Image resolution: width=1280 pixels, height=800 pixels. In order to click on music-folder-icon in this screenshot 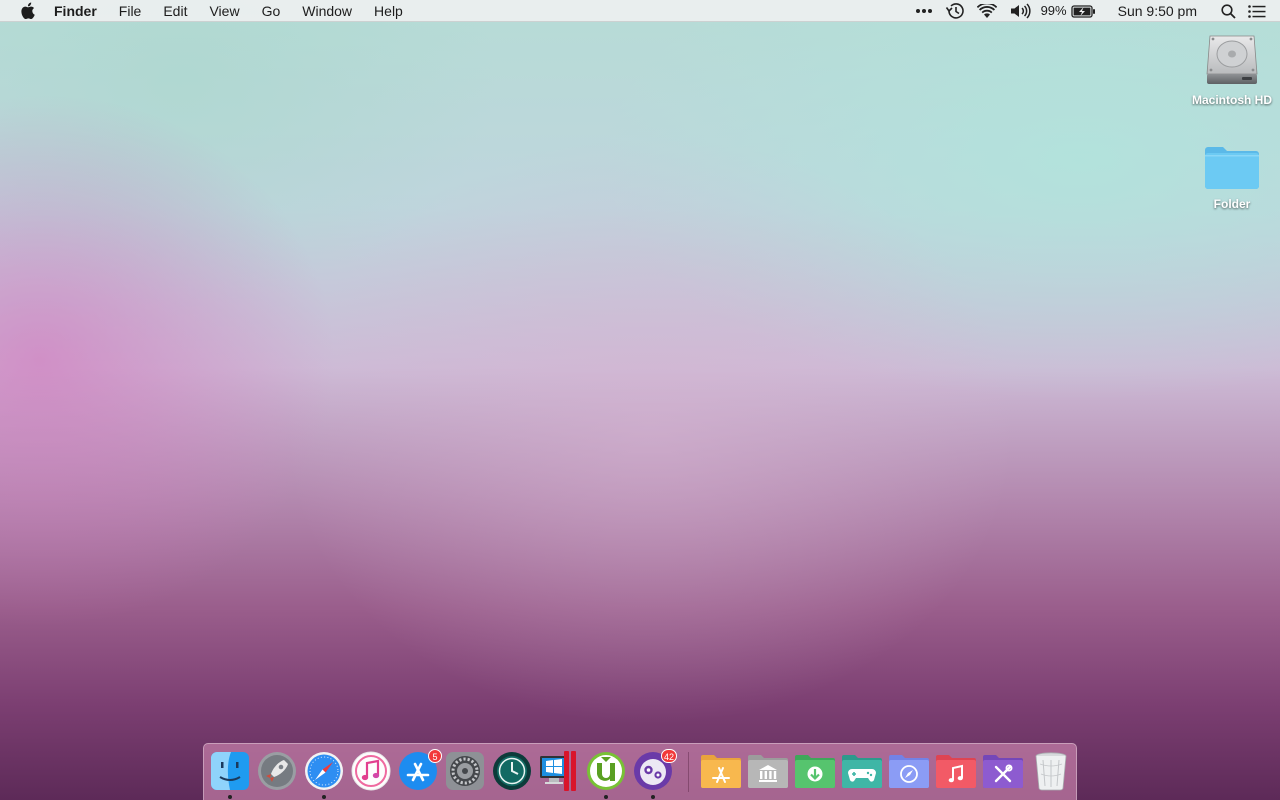, I will do `click(956, 771)`.